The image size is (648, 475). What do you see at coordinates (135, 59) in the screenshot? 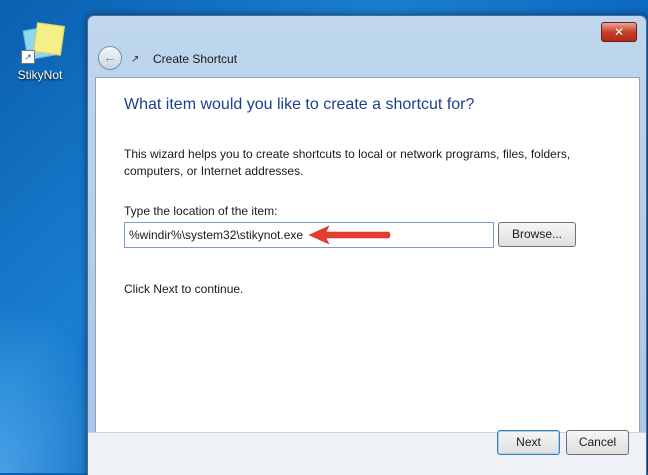
I see `shortcut-title-icon: ↗` at bounding box center [135, 59].